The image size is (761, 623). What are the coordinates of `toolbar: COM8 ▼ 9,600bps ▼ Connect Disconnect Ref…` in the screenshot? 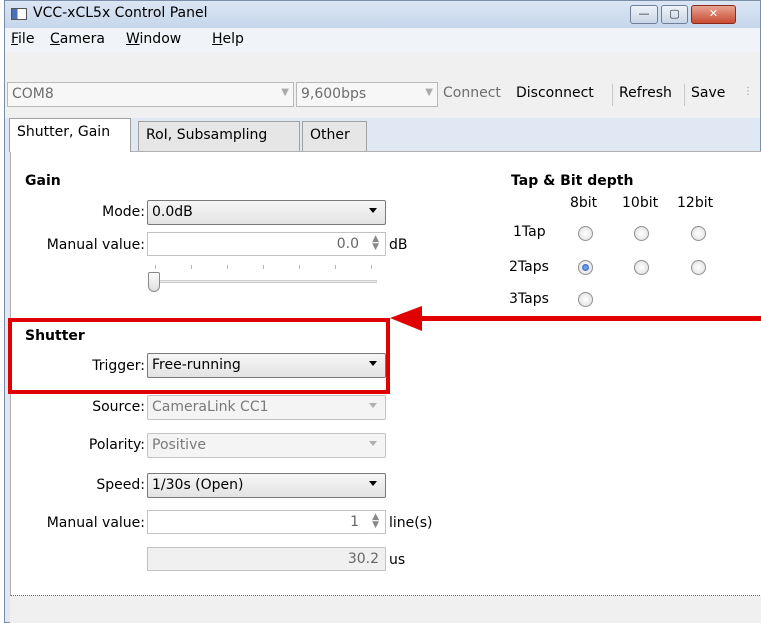 It's located at (382, 85).